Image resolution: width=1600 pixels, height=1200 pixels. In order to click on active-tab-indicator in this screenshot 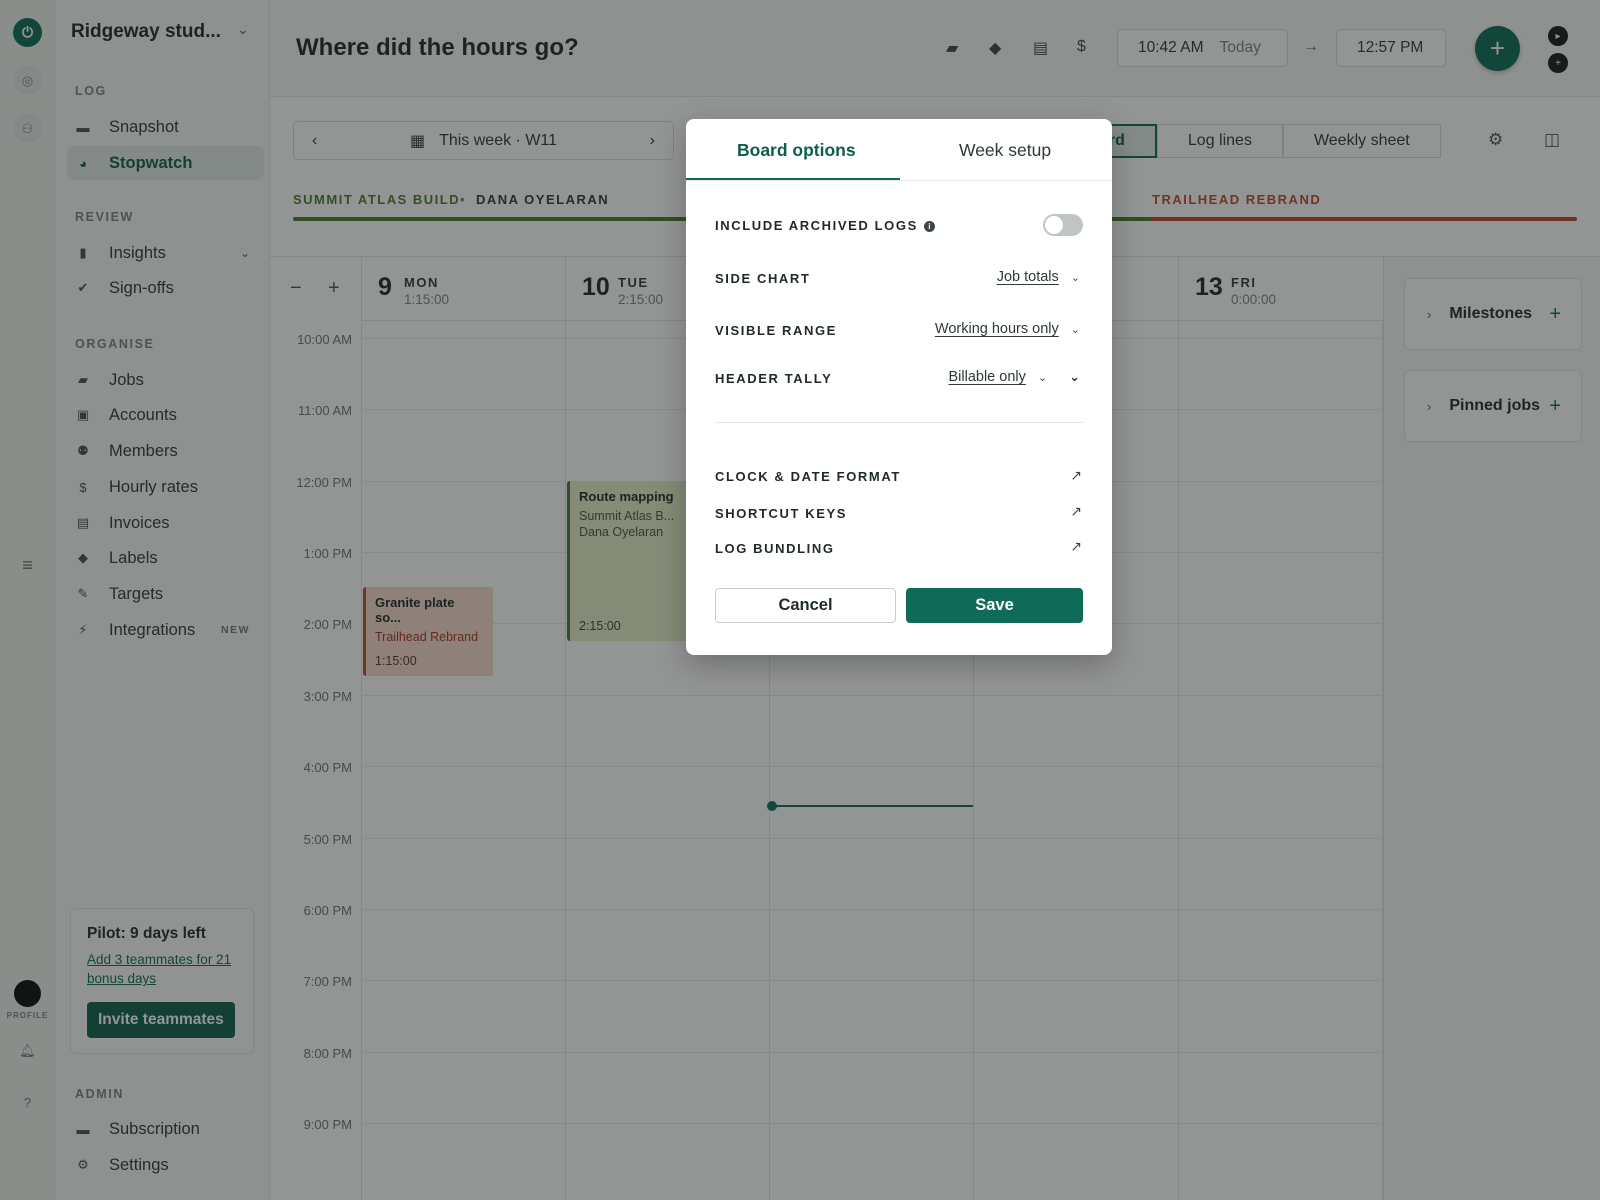, I will do `click(793, 179)`.